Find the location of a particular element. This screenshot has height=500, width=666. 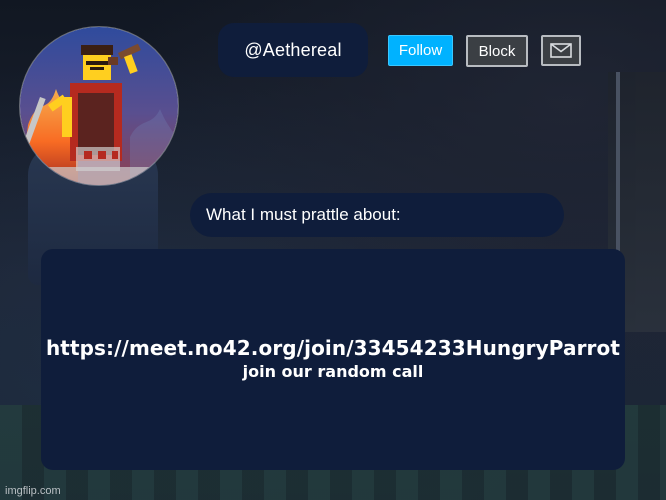

follow-button-label: Follow is located at coordinates (420, 50).